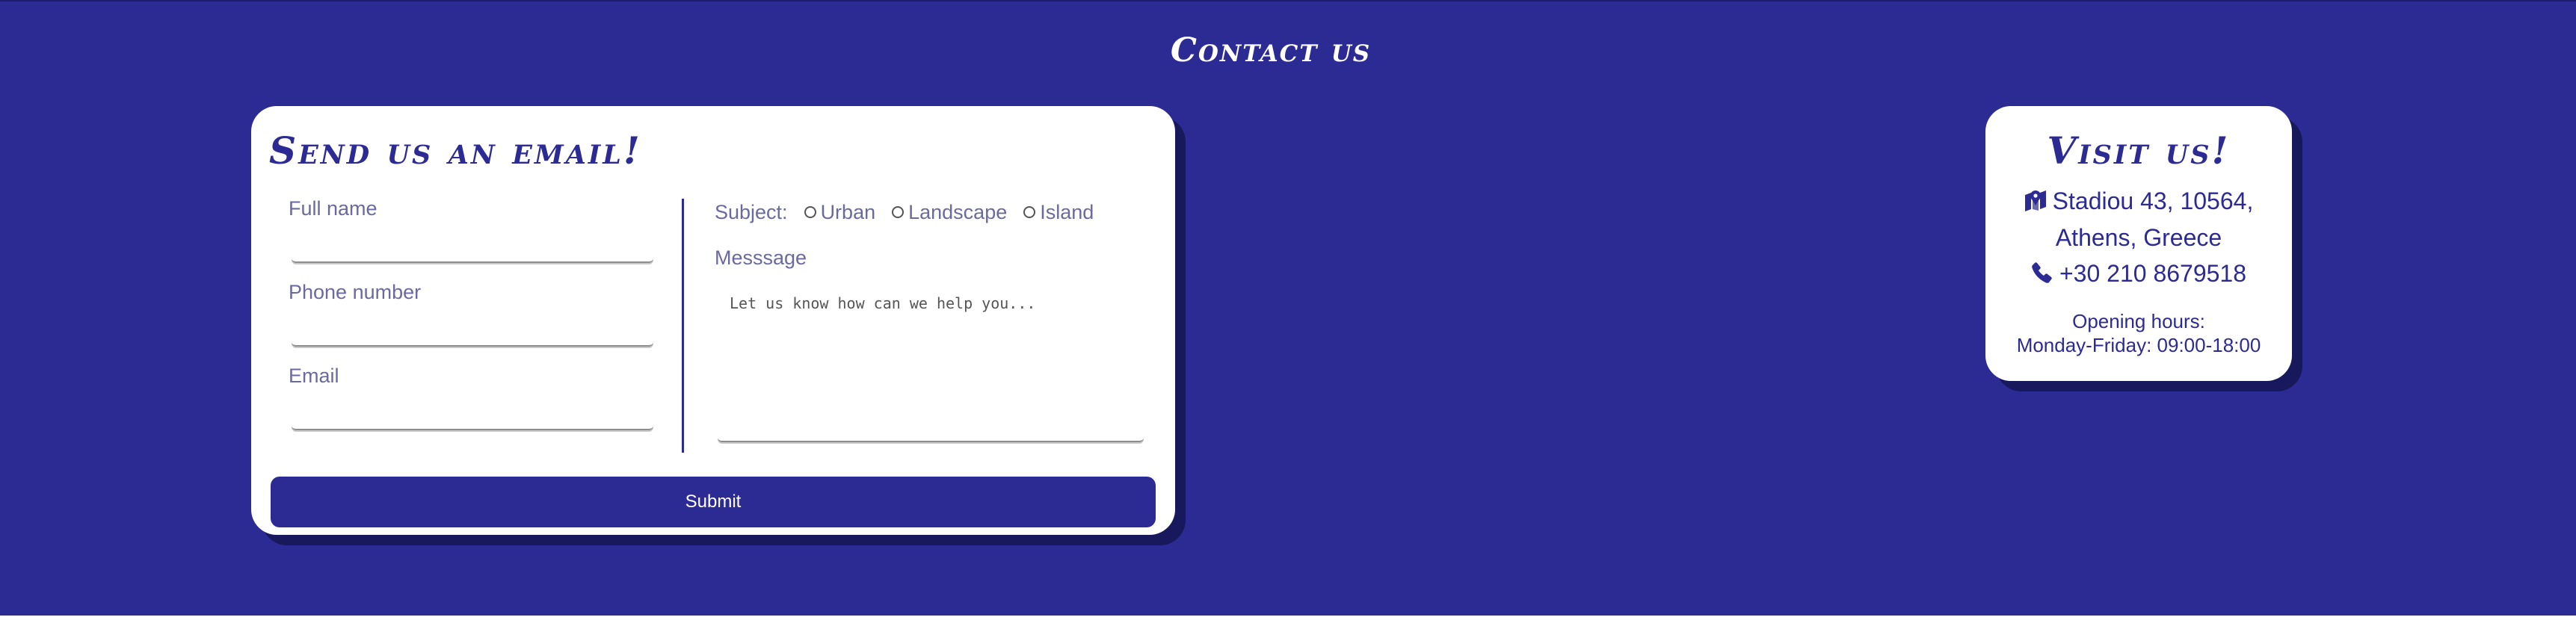 The image size is (2576, 623). Describe the element at coordinates (472, 331) in the screenshot. I see `phone-number-input` at that location.